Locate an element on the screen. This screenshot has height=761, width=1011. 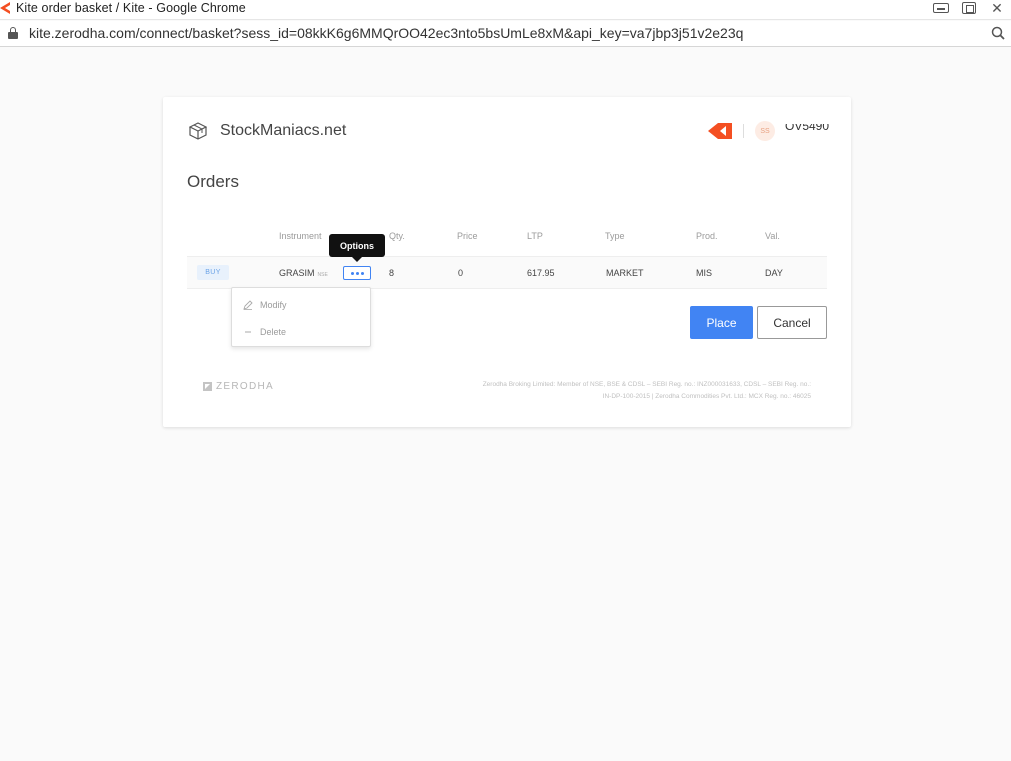
restore-icon is located at coordinates (969, 8).